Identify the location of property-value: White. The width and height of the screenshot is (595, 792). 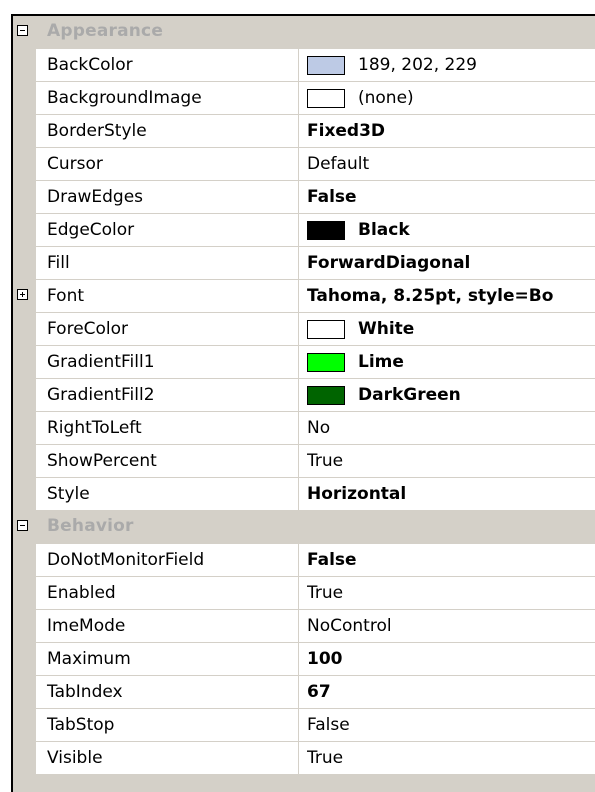
(476, 329).